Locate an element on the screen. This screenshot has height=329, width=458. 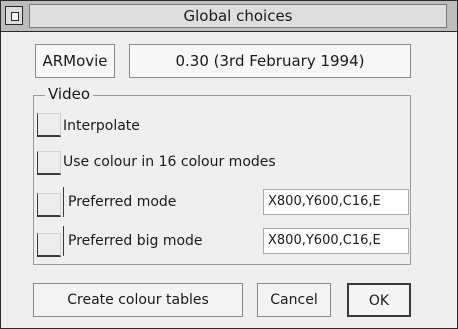
use-colour-label: Use colour in 16 colour modes is located at coordinates (169, 162).